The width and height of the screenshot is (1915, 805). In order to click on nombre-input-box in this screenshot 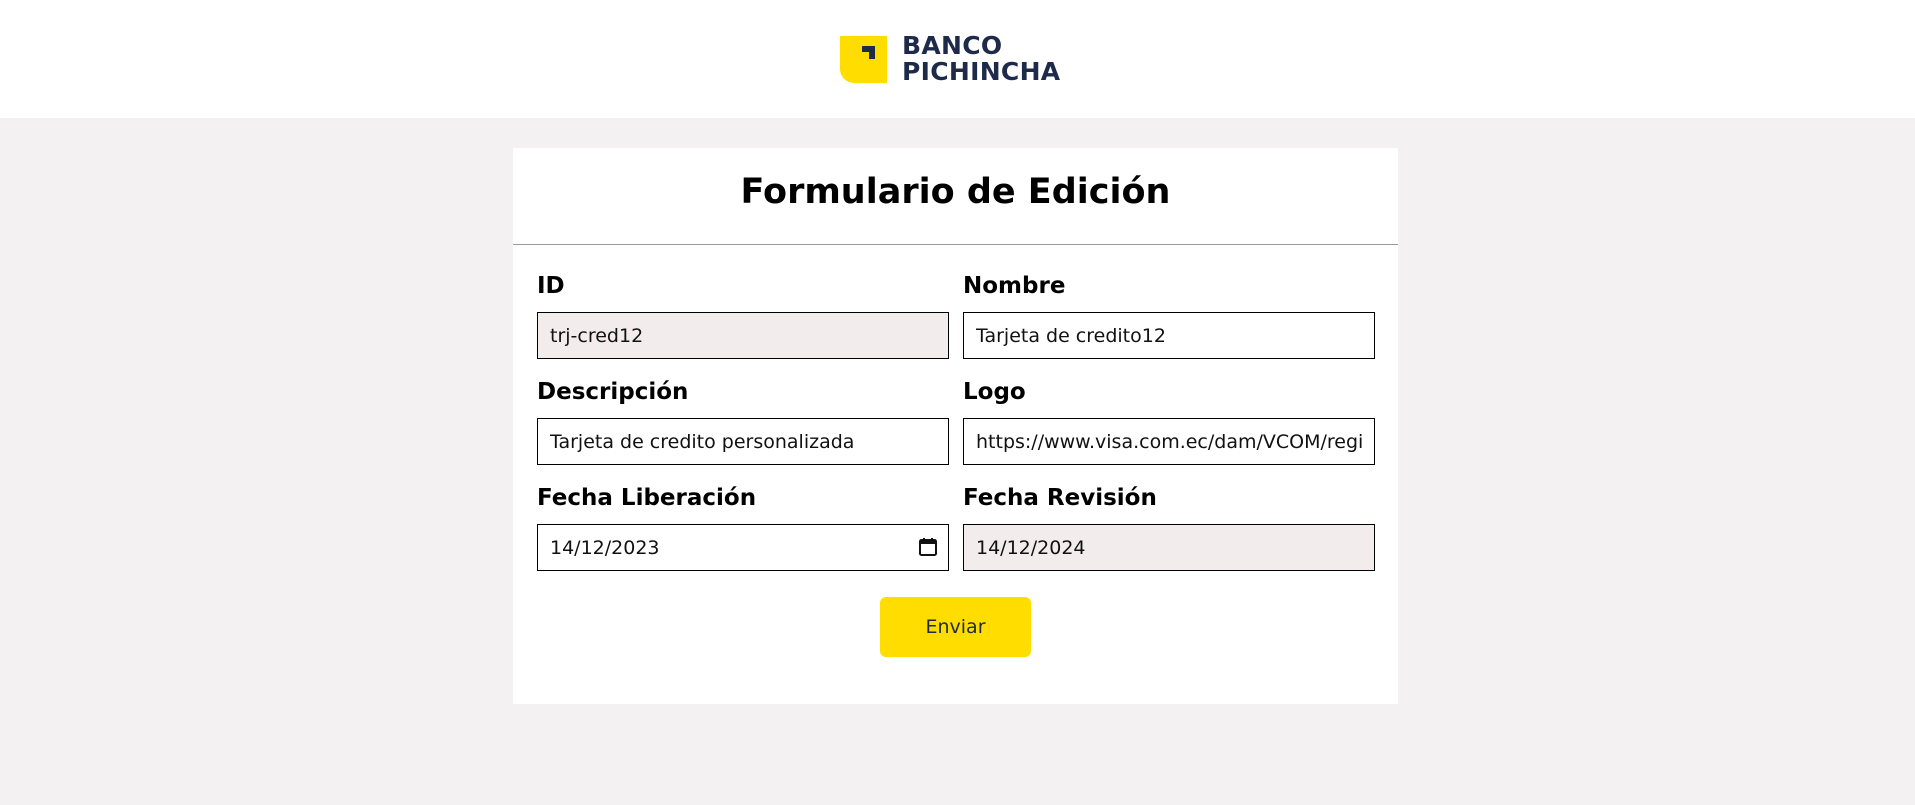, I will do `click(1169, 335)`.